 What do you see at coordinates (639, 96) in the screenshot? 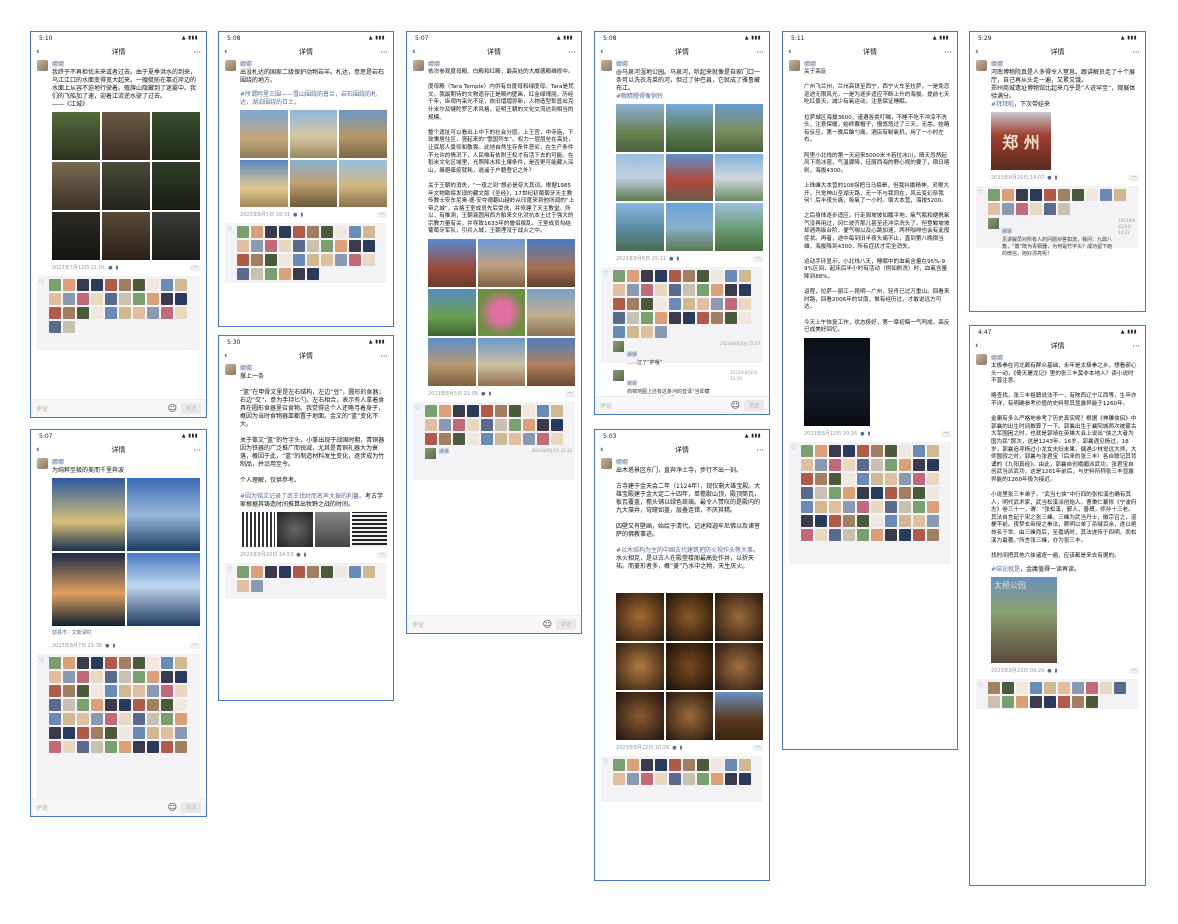
I see `hashtag-link: #眼睛瞪得像铜铃` at bounding box center [639, 96].